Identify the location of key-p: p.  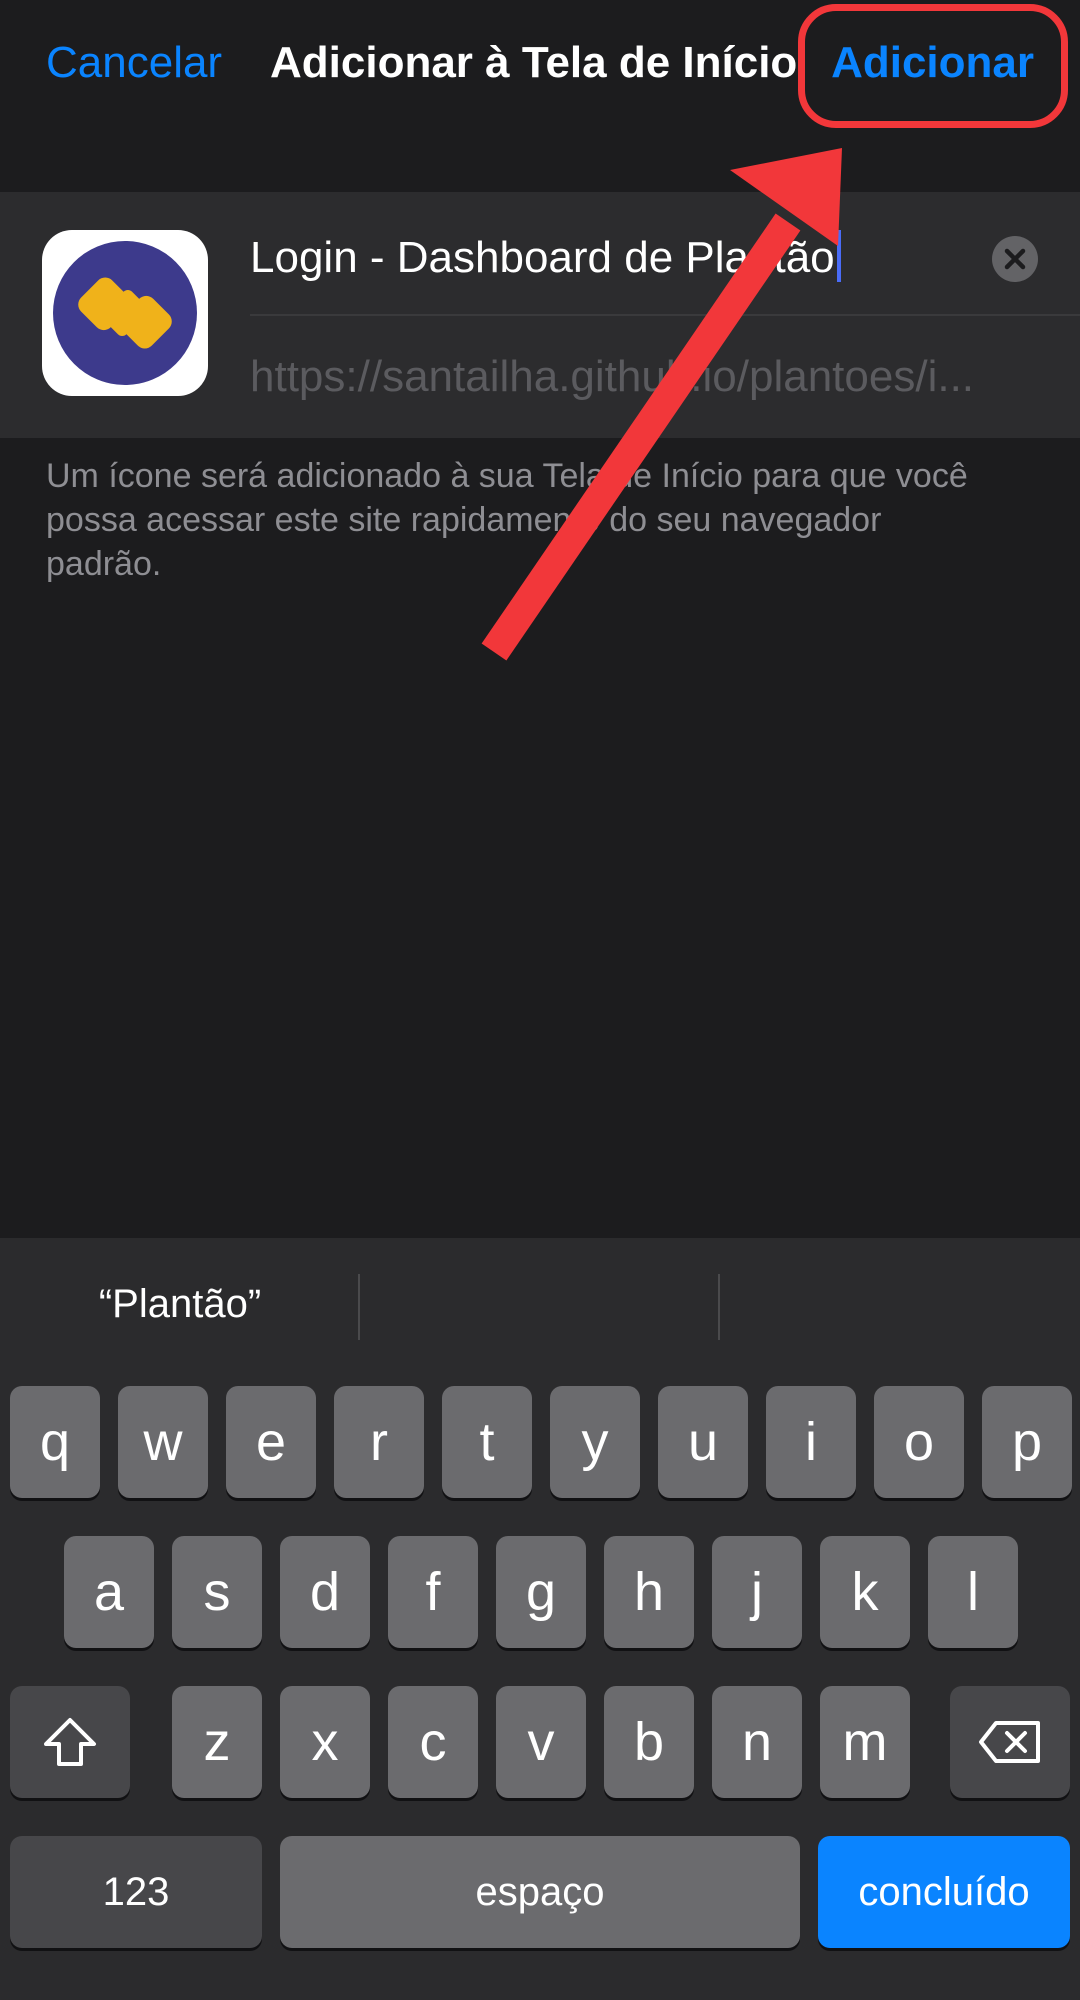
(1027, 1442).